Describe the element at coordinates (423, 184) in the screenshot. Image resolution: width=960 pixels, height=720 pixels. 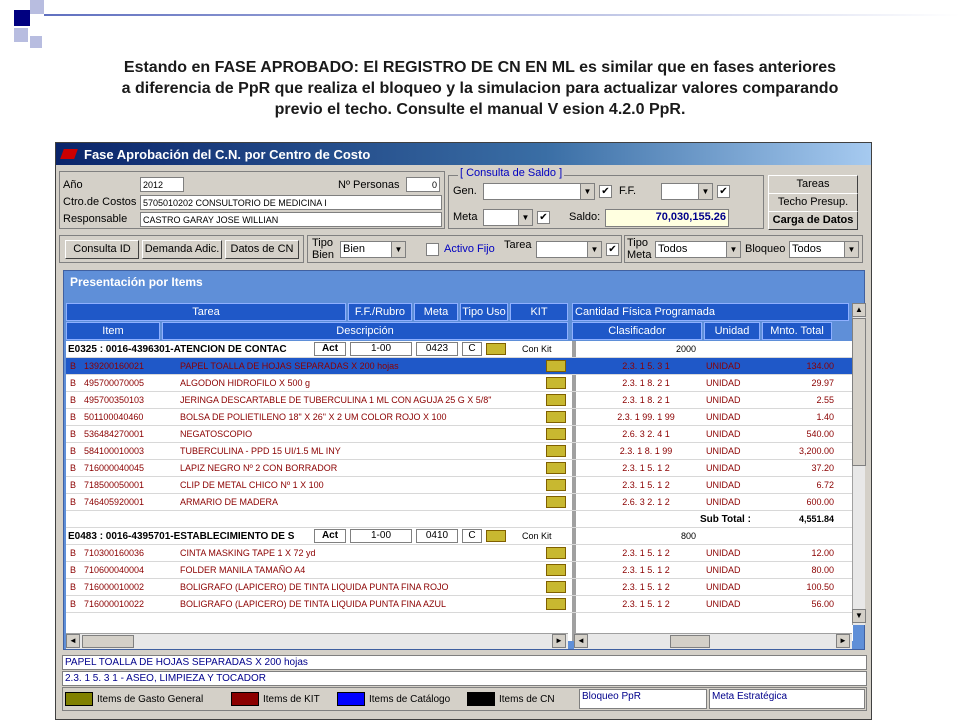
I see `personas-field: 0` at that location.